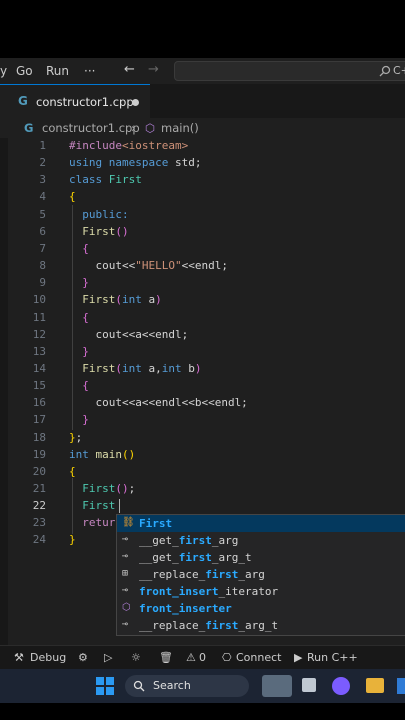 This screenshot has height=720, width=405. Describe the element at coordinates (85, 102) in the screenshot. I see `tab-label: constructor1.cpp` at that location.